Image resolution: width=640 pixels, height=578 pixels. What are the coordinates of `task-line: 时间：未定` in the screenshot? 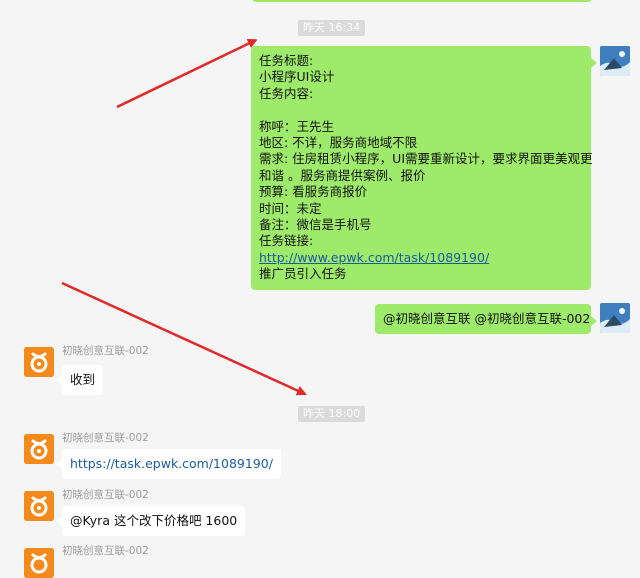 It's located at (290, 208).